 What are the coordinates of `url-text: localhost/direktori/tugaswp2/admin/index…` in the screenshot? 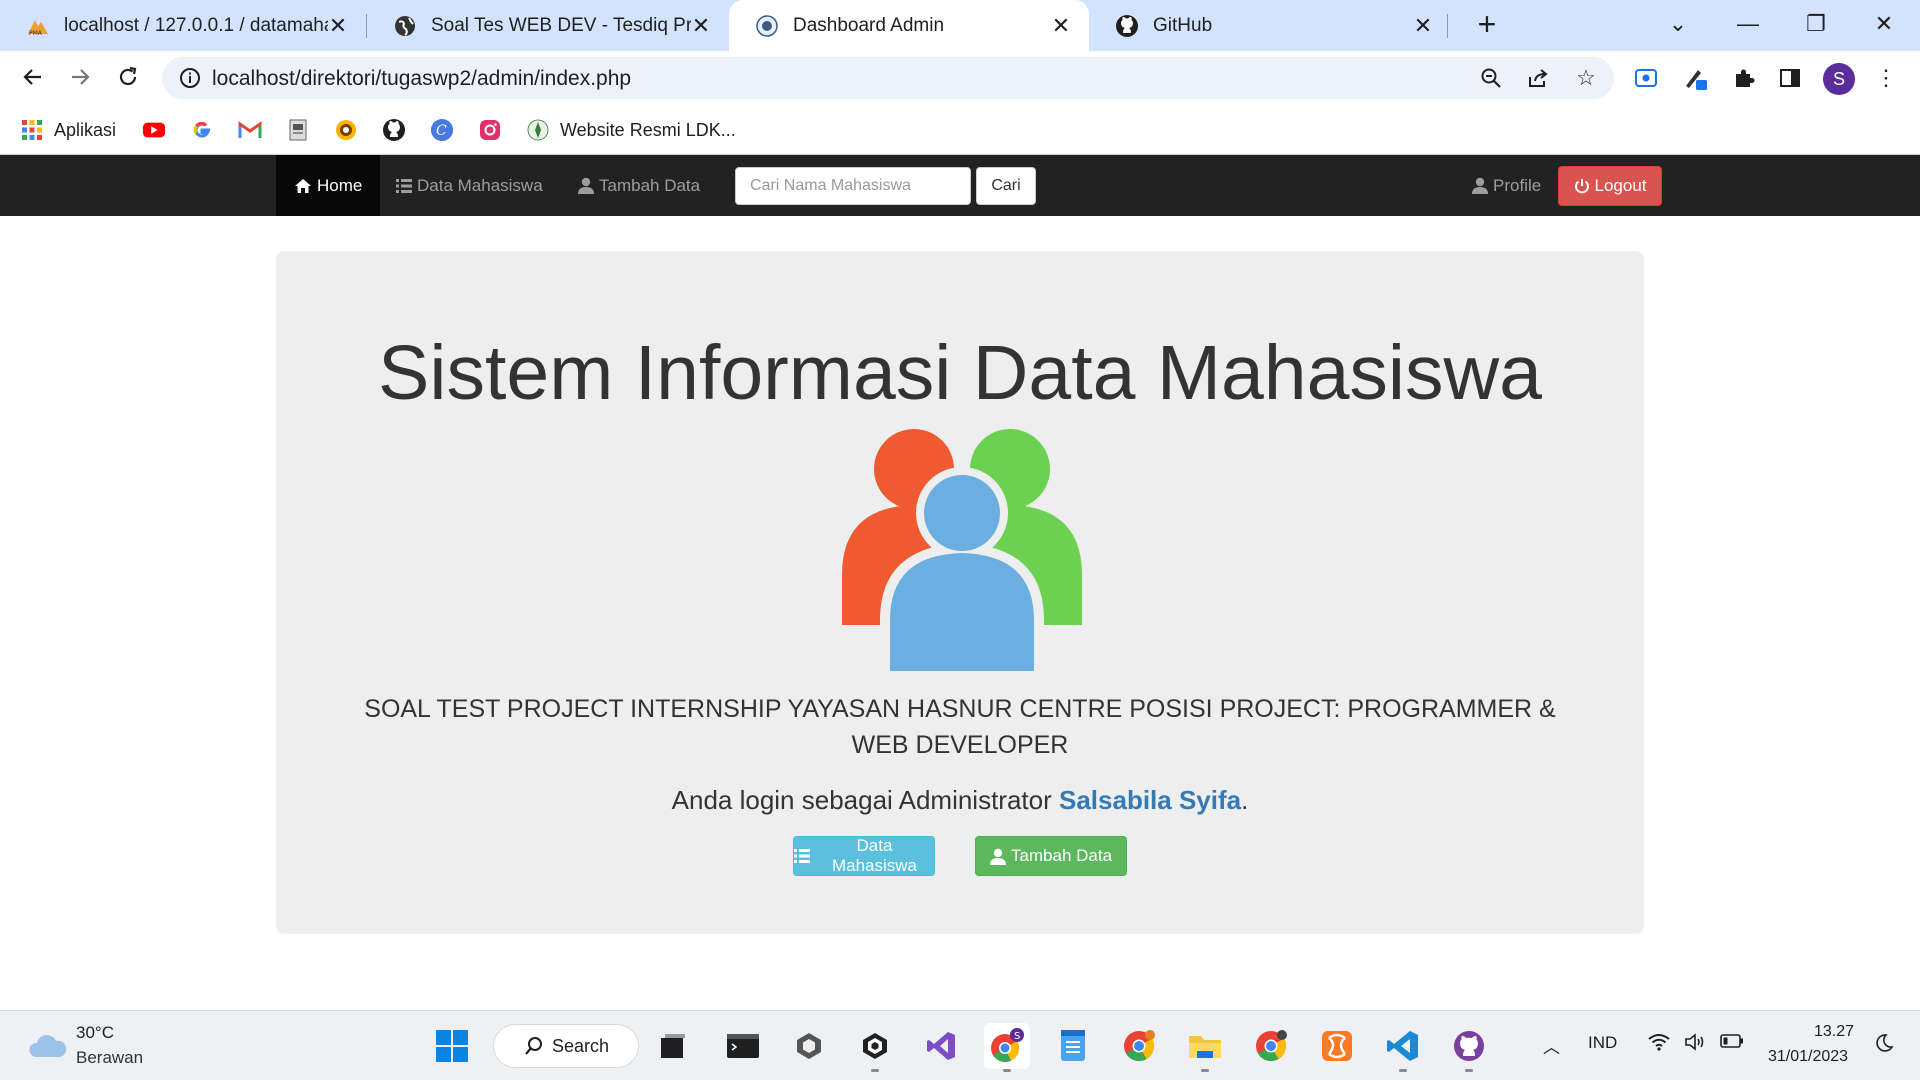 It's located at (421, 79).